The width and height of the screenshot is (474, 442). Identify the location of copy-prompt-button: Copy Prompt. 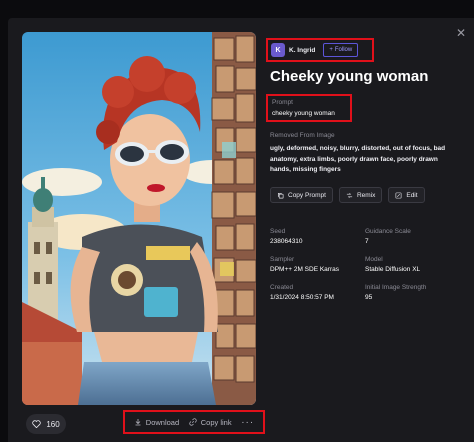
(301, 195).